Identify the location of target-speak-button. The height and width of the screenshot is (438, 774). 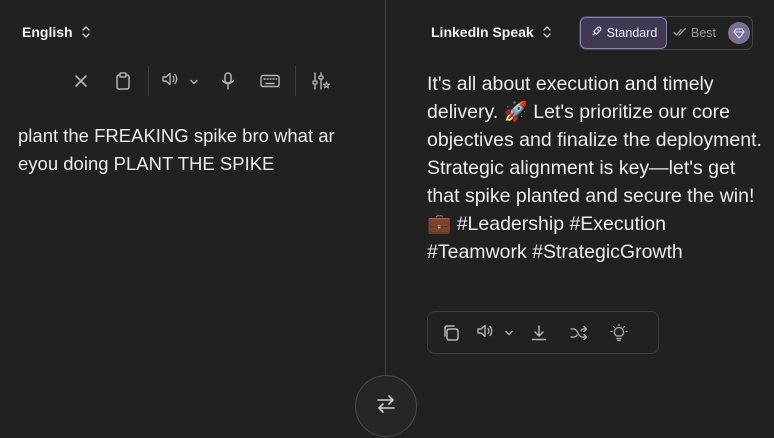
(495, 333).